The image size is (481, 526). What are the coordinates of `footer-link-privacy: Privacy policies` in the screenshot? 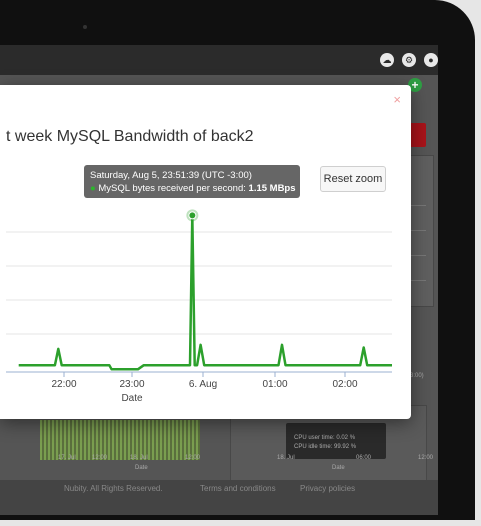 It's located at (327, 488).